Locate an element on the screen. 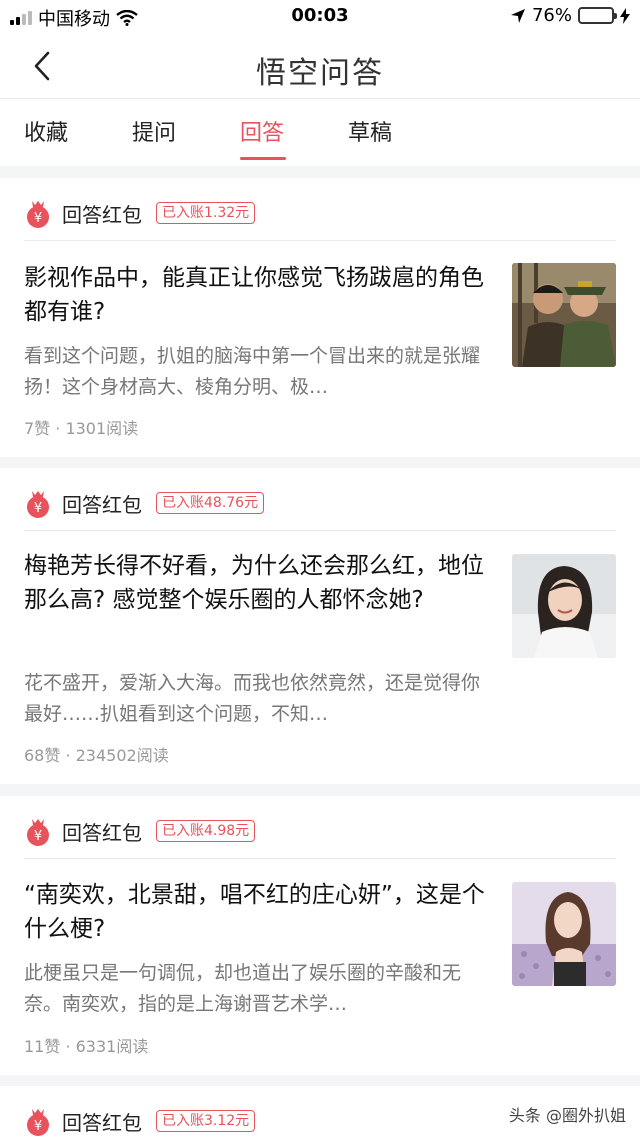 The image size is (640, 1138). location-arrow-icon is located at coordinates (517, 15).